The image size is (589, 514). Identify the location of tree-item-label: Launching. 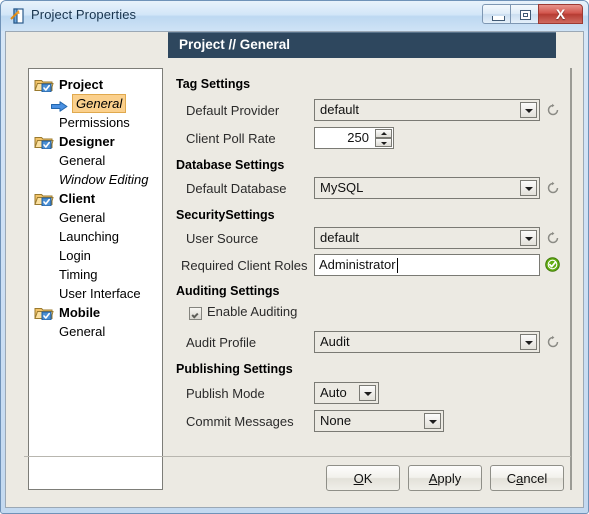
(89, 236).